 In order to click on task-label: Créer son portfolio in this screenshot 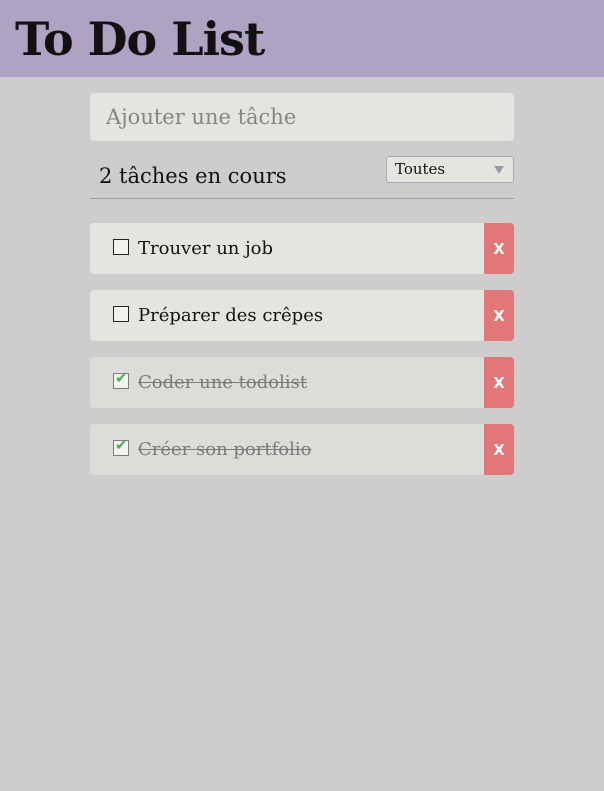, I will do `click(225, 449)`.